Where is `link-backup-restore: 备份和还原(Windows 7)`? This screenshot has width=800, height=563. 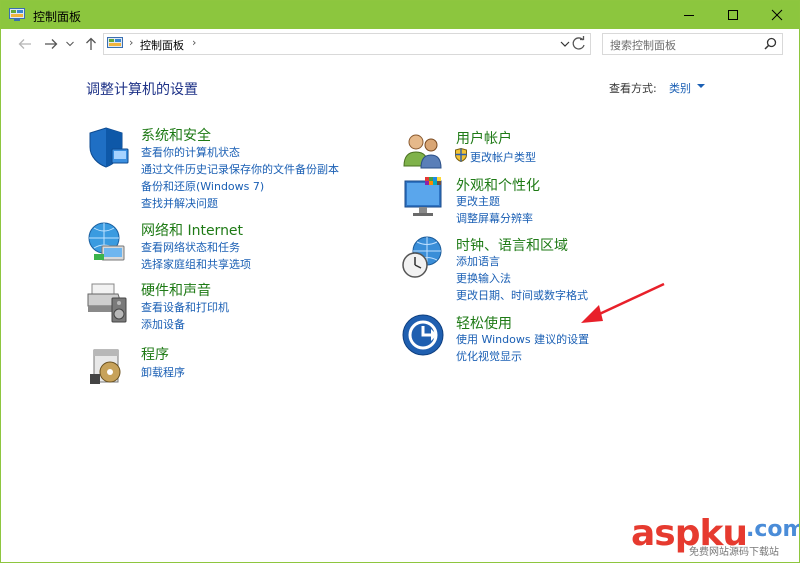
link-backup-restore: 备份和还原(Windows 7) is located at coordinates (202, 186).